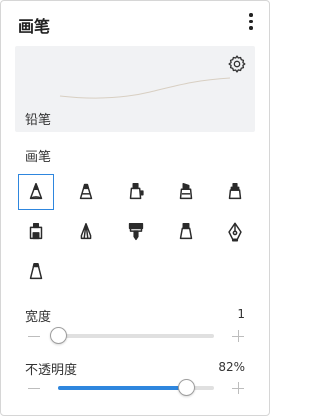 This screenshot has width=320, height=416. Describe the element at coordinates (34, 388) in the screenshot. I see `opacity-decrease-button` at that location.